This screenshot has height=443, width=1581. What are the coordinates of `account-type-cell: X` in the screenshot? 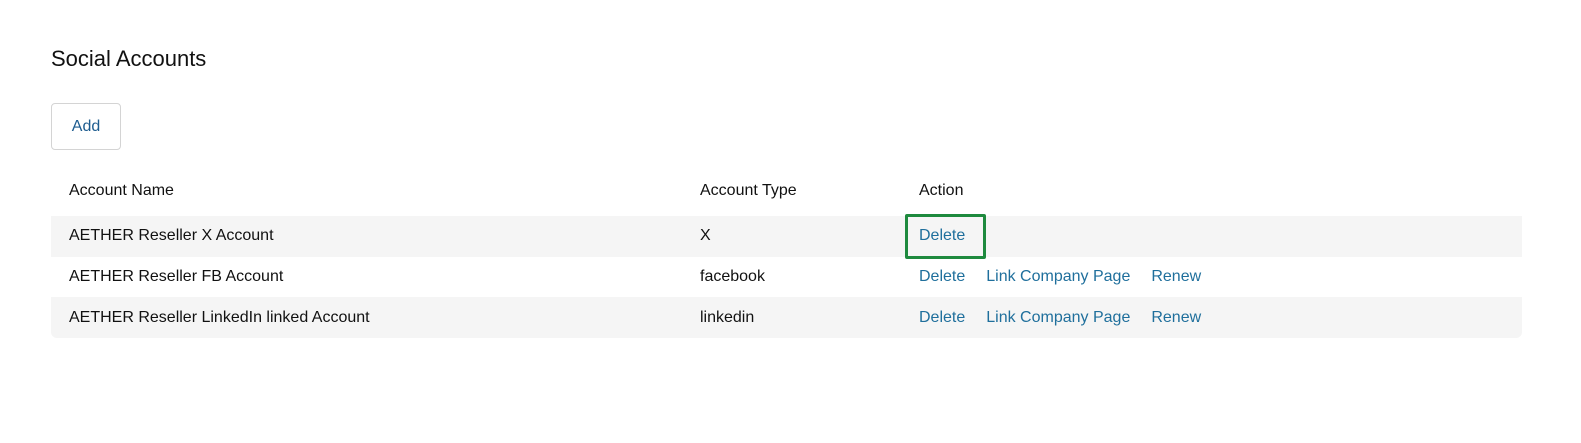 It's located at (705, 236).